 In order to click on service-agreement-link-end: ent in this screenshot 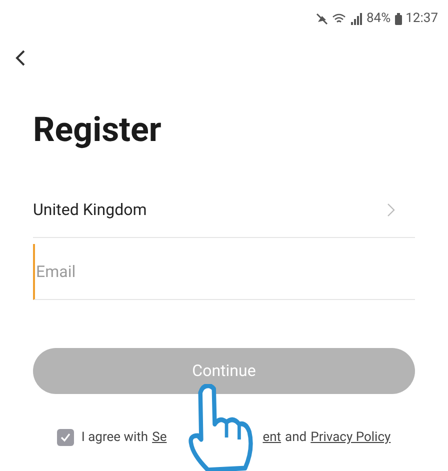, I will do `click(272, 438)`.